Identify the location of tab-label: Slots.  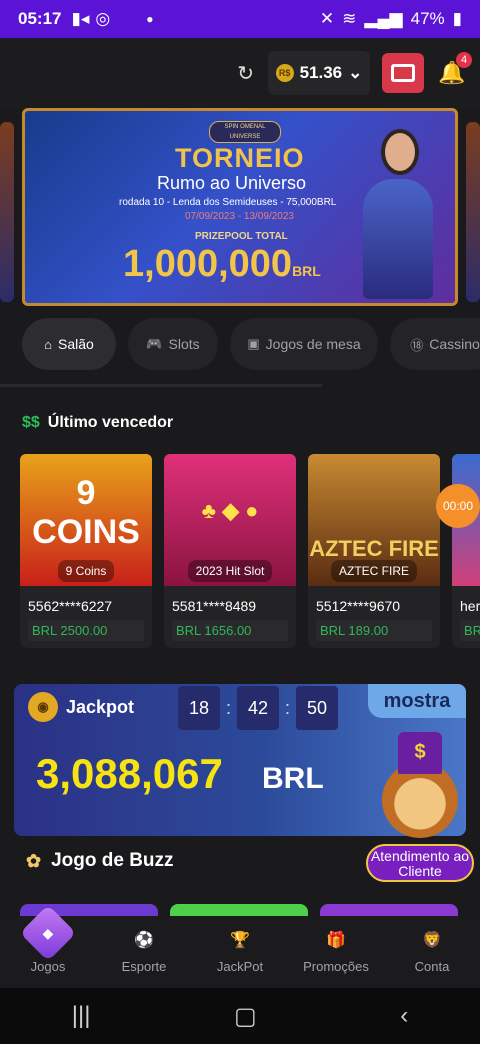
(184, 344).